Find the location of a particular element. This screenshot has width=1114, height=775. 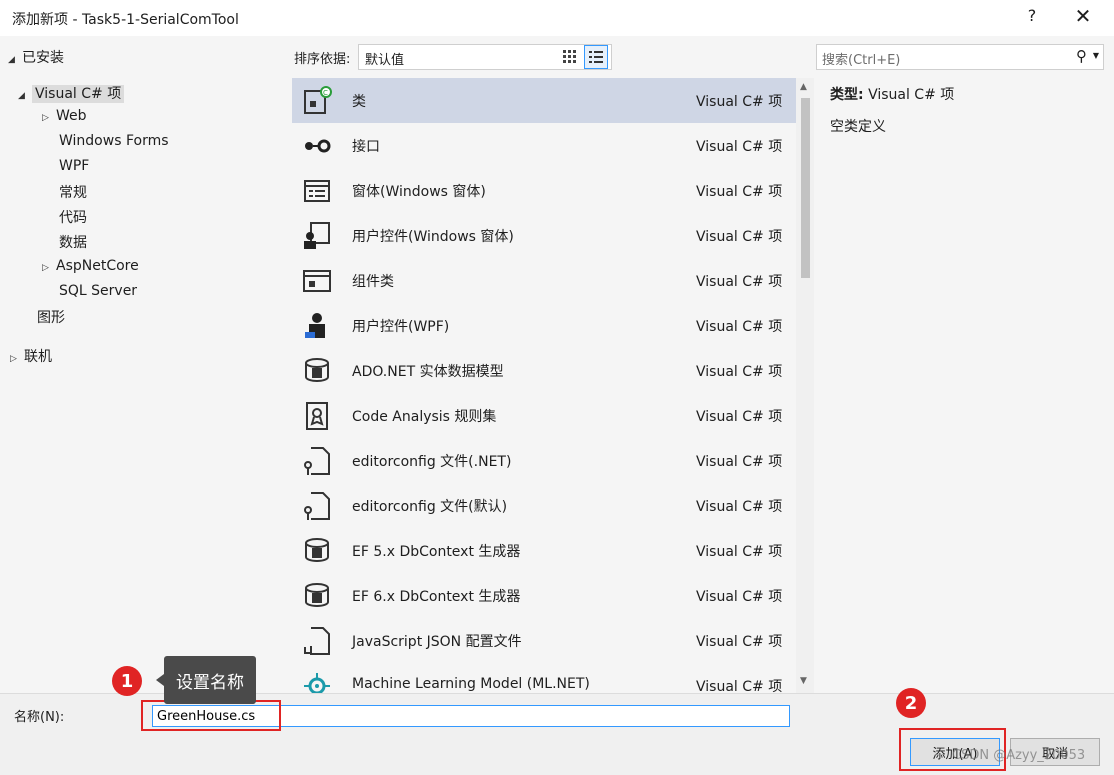

list-view-icon is located at coordinates (596, 57).